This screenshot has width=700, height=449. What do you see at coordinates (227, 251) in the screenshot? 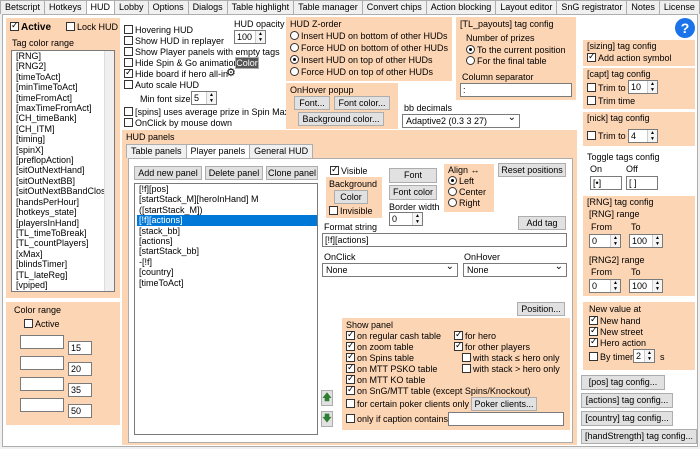
I see `panel-line-item: [startStack_bb]` at bounding box center [227, 251].